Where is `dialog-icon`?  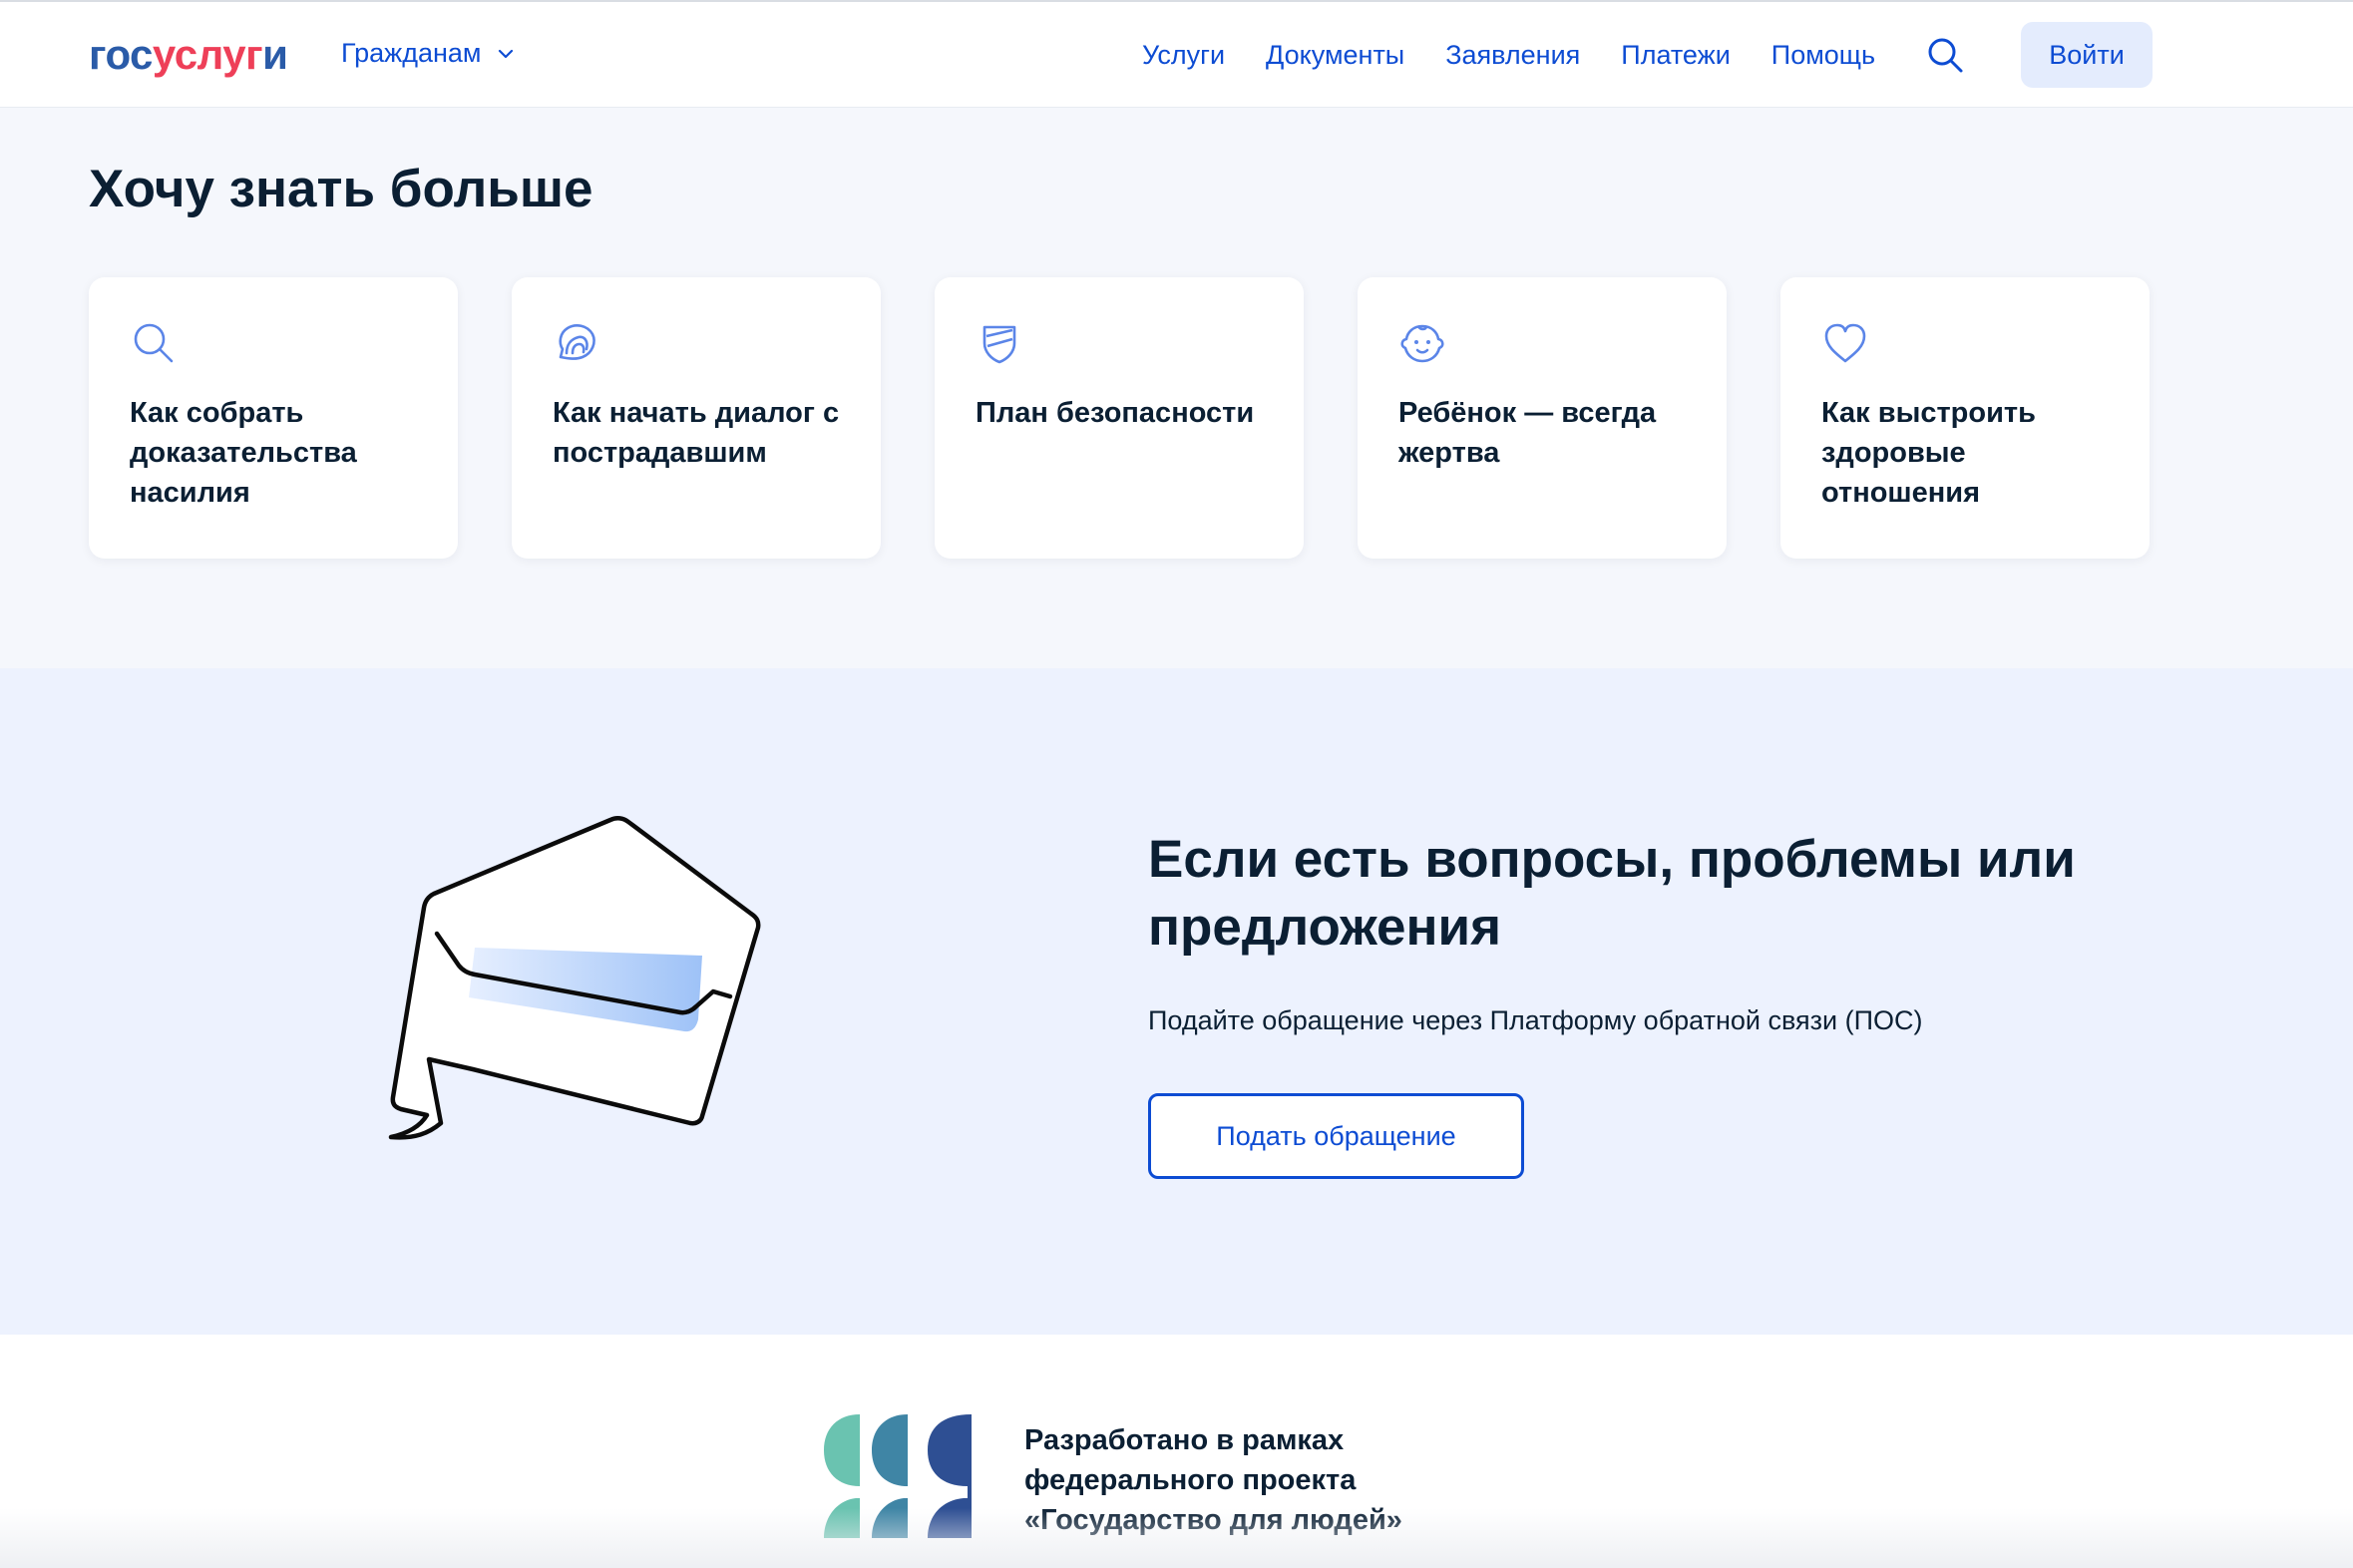
dialog-icon is located at coordinates (576, 343).